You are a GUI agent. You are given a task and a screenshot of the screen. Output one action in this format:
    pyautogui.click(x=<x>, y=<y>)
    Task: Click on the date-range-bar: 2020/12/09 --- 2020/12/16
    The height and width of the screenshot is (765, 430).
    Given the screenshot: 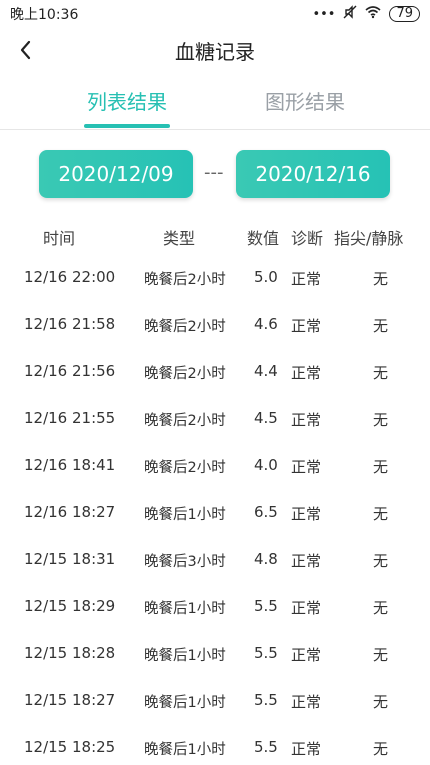 What is the action you would take?
    pyautogui.click(x=215, y=176)
    